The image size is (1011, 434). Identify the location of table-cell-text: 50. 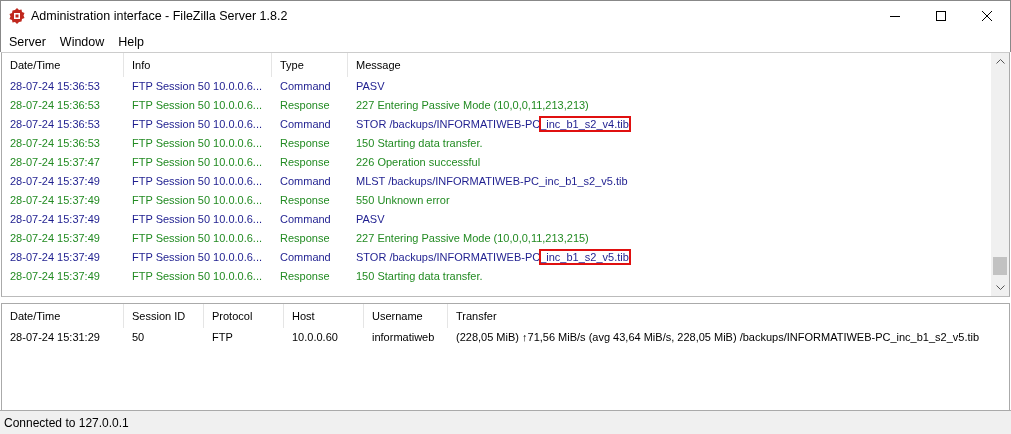
(138, 337).